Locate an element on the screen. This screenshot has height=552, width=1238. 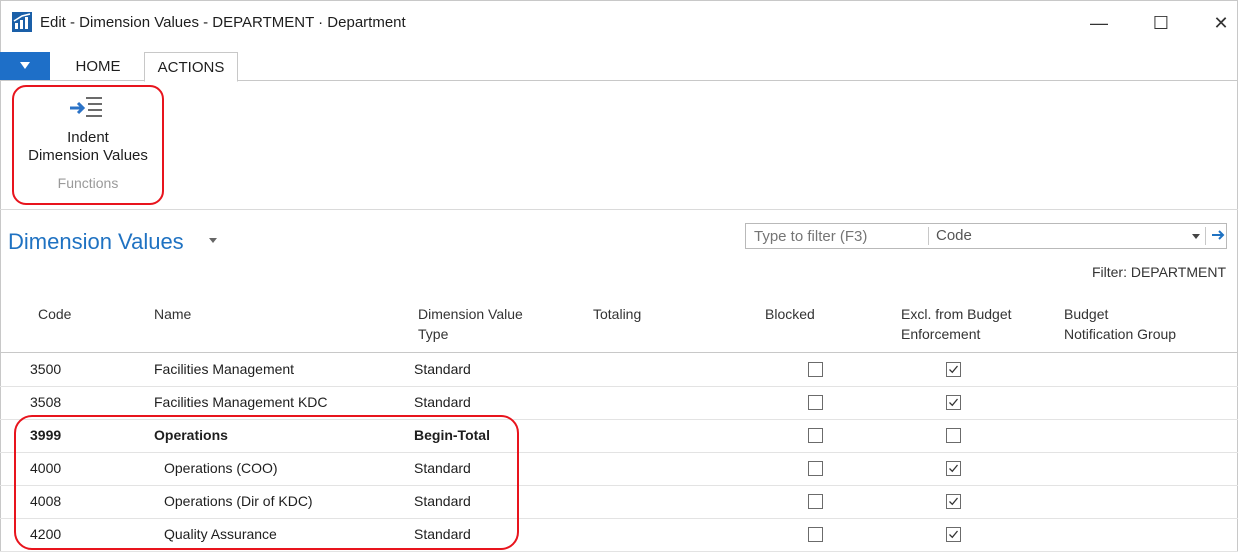
indent-icon is located at coordinates (86, 107).